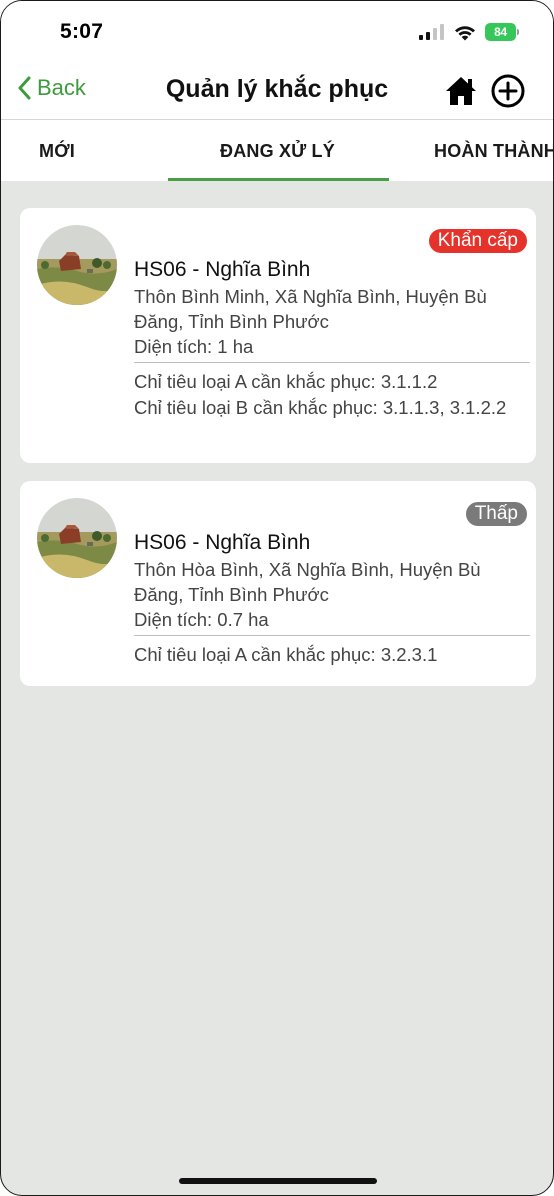 This screenshot has height=1196, width=554. I want to click on battery-level: 84, so click(500, 32).